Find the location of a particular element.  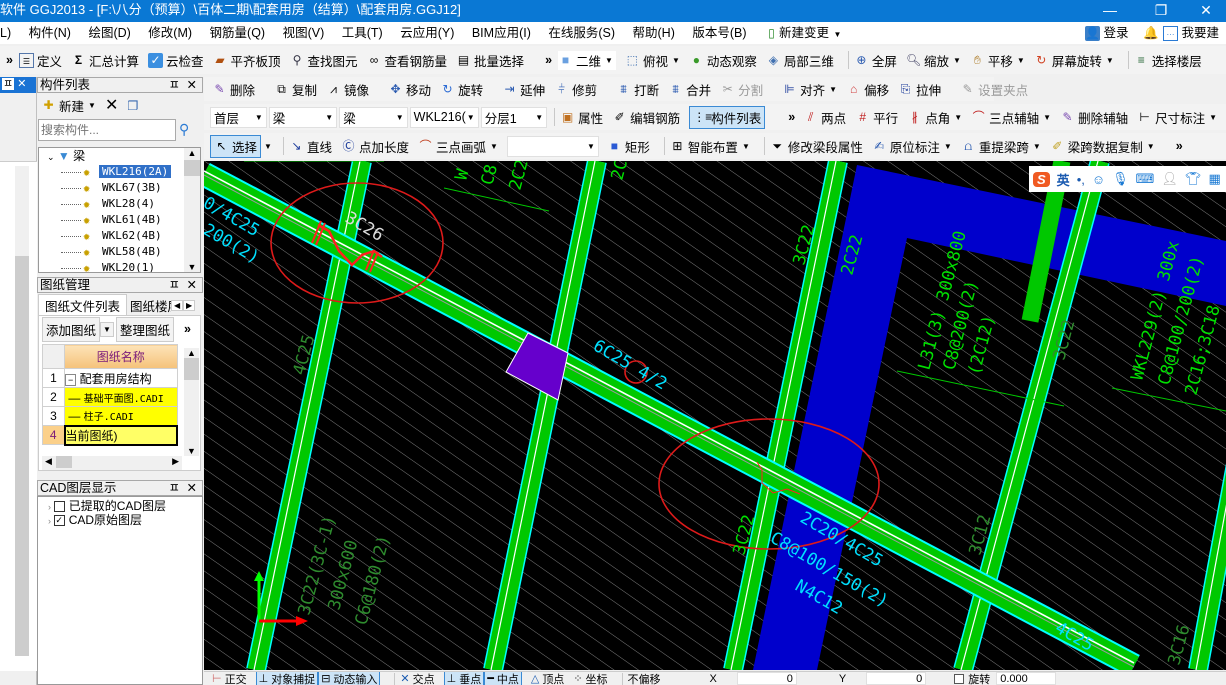

delete-component-button: ✕ is located at coordinates (111, 105).